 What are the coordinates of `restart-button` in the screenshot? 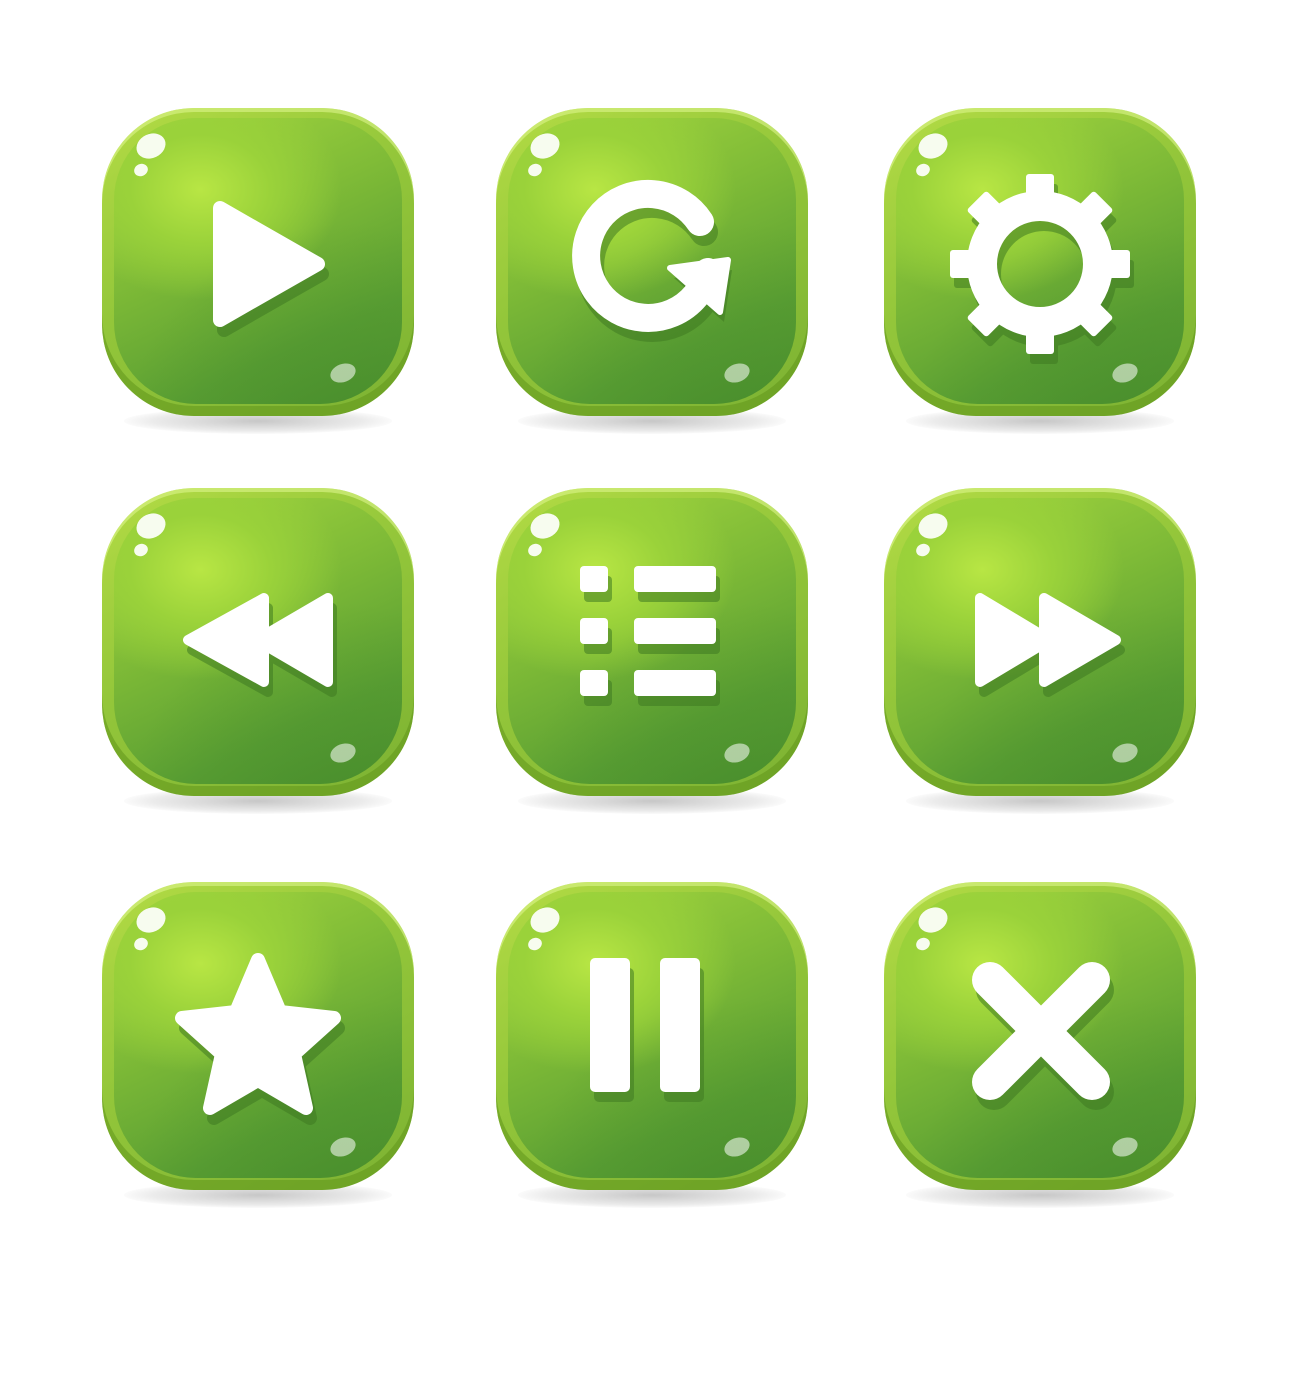 It's located at (652, 262).